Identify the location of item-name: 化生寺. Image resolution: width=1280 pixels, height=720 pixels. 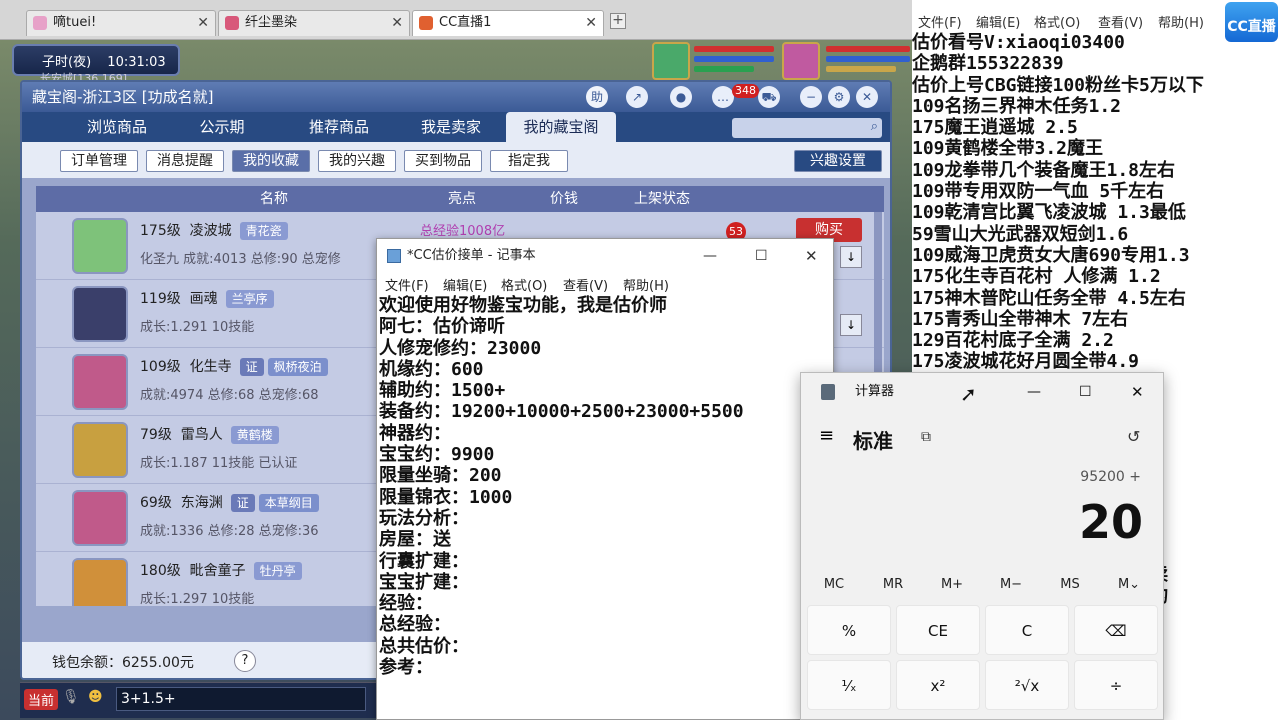
(210, 367).